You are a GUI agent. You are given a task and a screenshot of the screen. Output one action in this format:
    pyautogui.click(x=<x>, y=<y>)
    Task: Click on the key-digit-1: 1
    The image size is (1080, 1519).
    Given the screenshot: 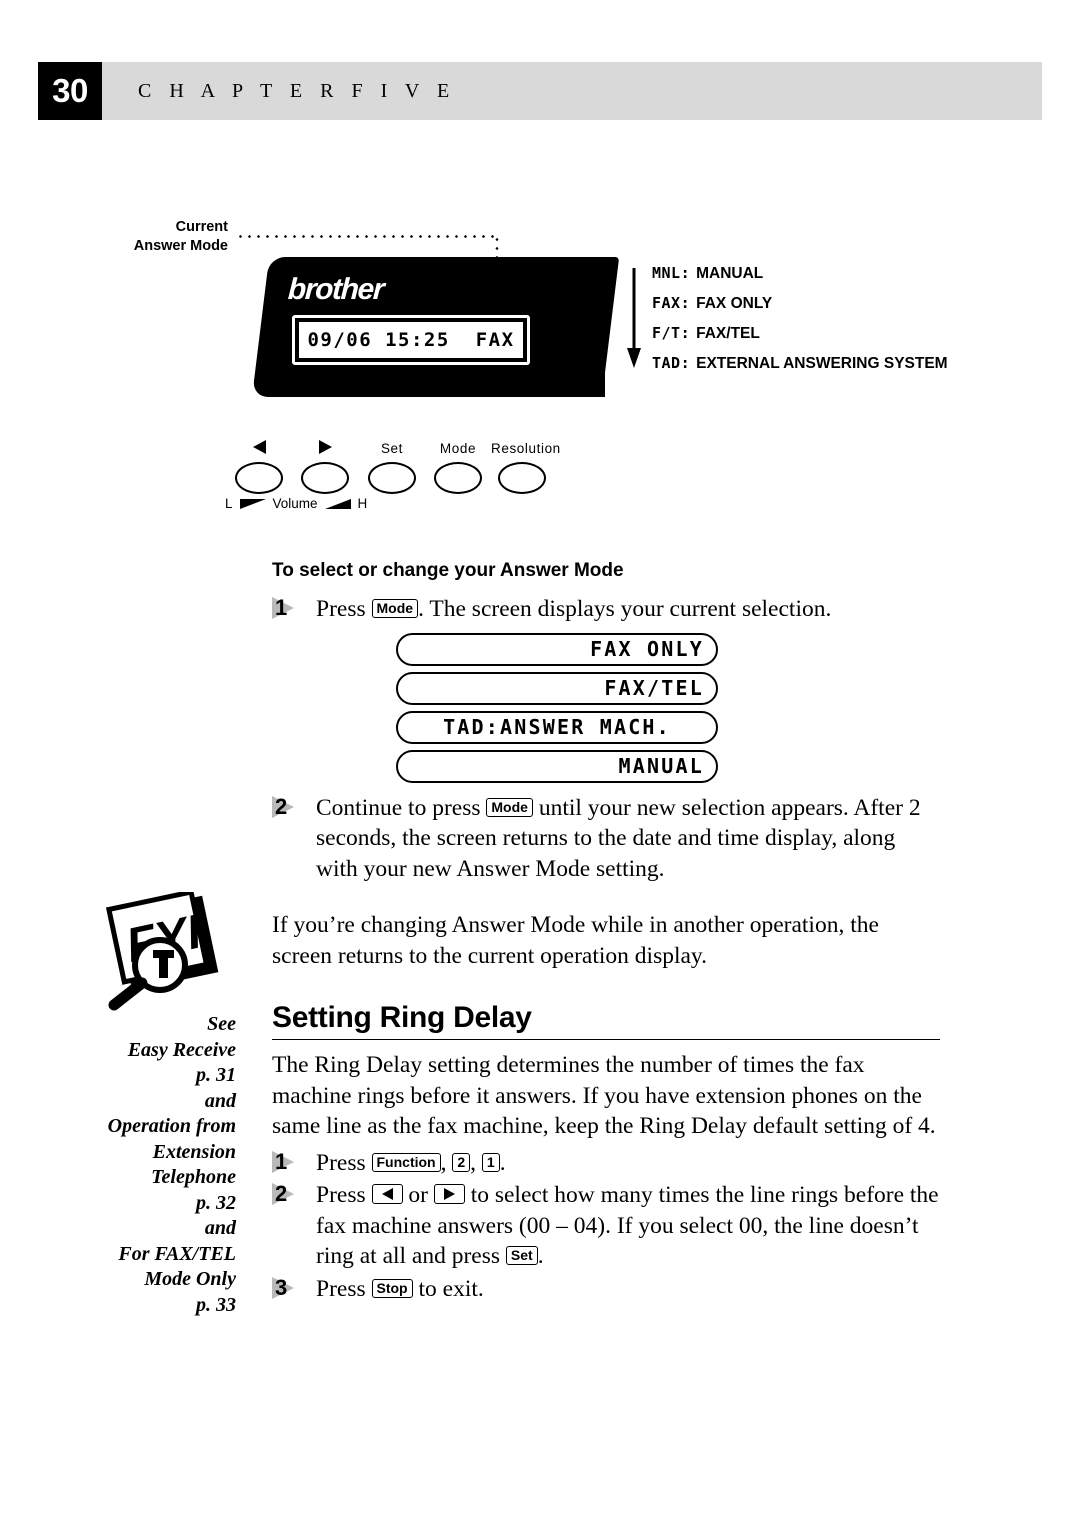 What is the action you would take?
    pyautogui.click(x=490, y=1162)
    